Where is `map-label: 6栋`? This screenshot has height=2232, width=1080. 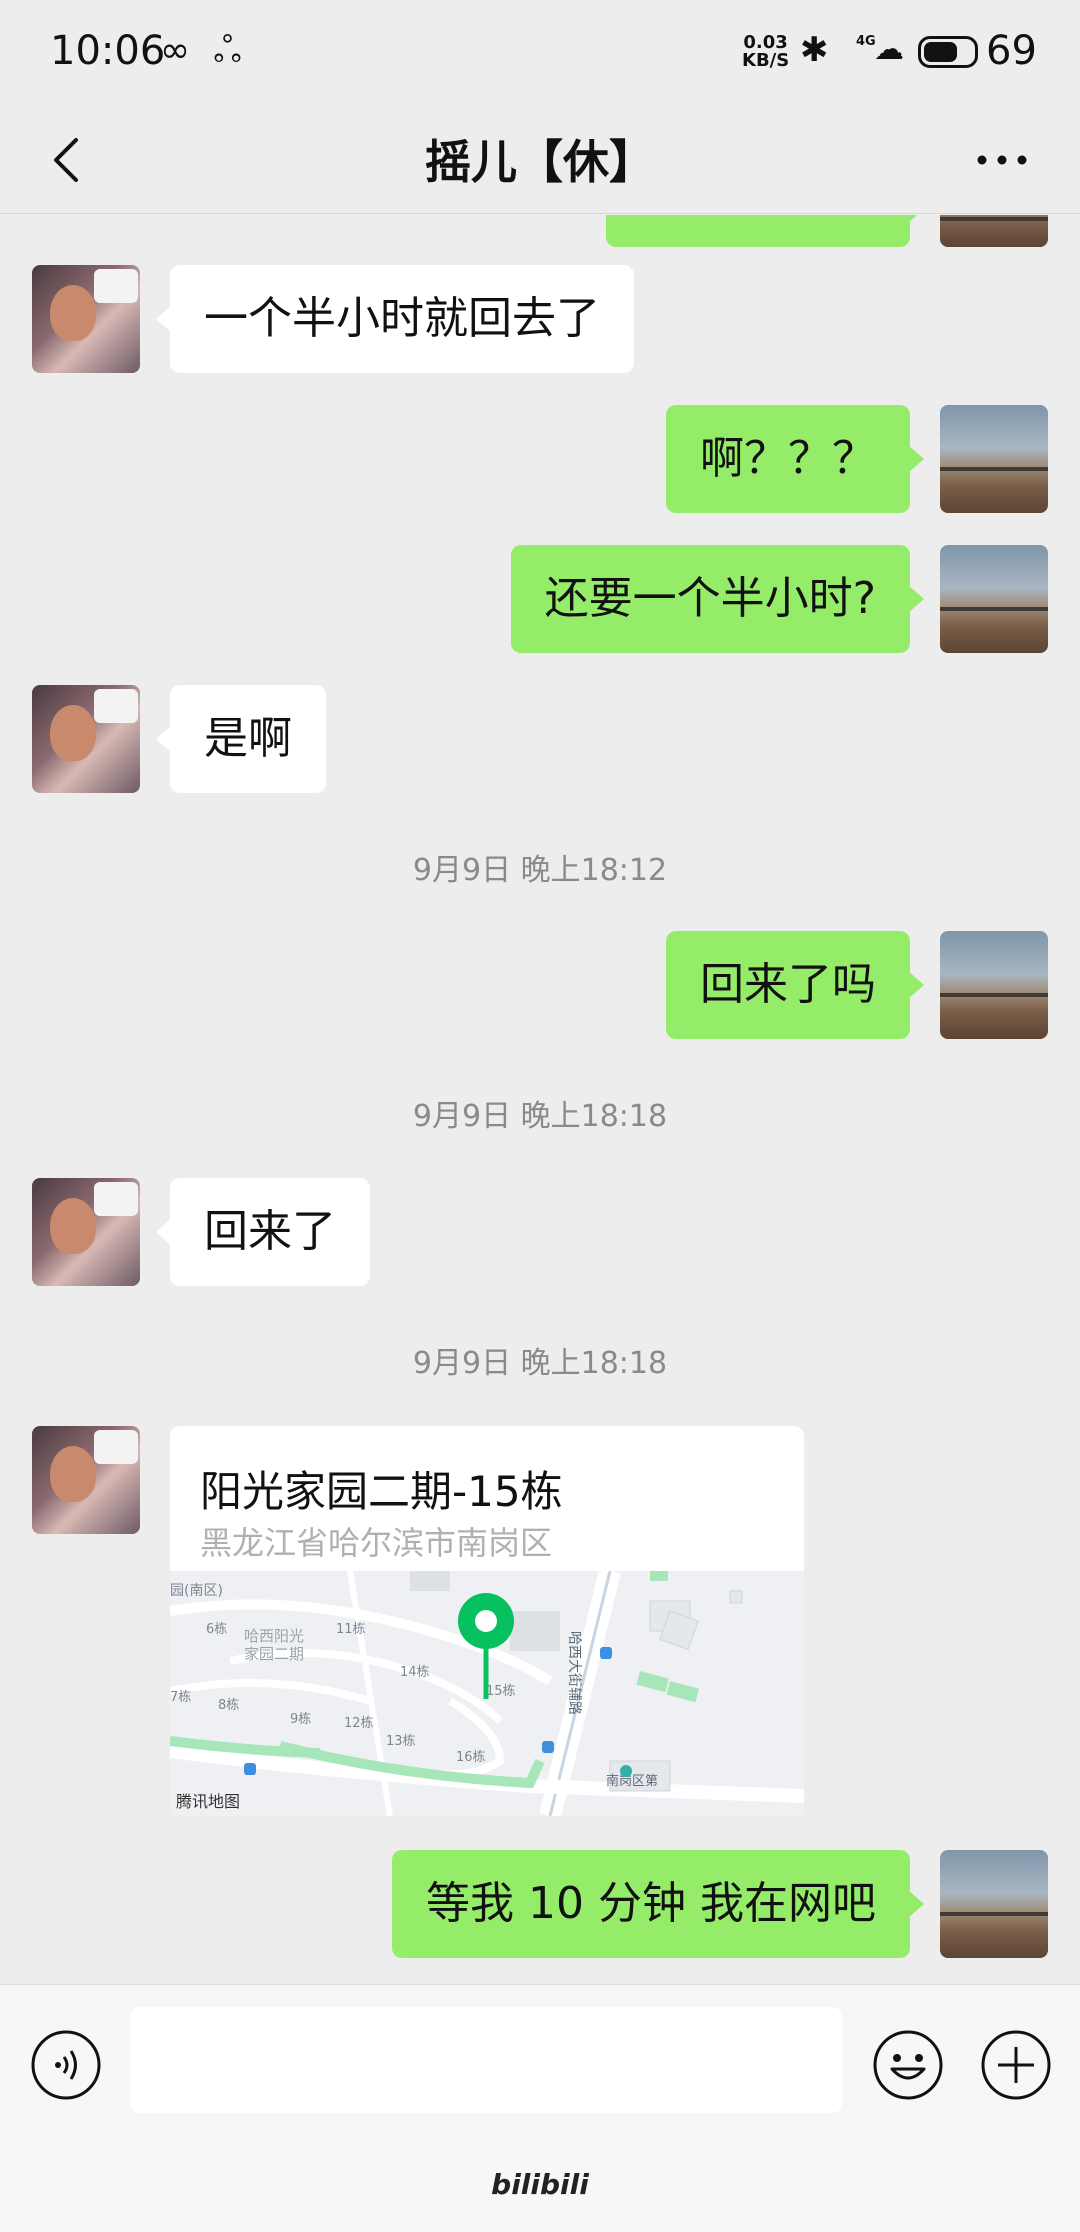
map-label: 6栋 is located at coordinates (216, 1629).